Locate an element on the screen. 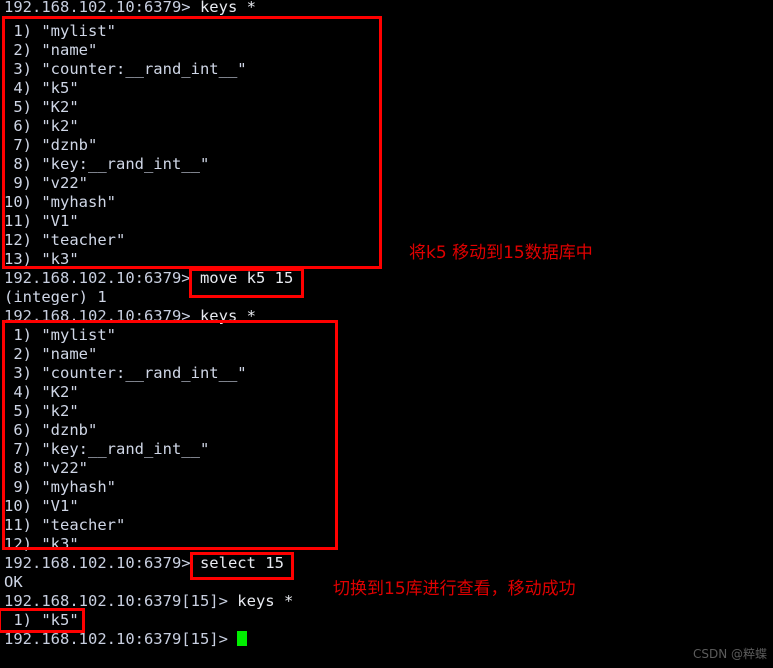  terminal-line: 6) "k2" is located at coordinates (41, 126).